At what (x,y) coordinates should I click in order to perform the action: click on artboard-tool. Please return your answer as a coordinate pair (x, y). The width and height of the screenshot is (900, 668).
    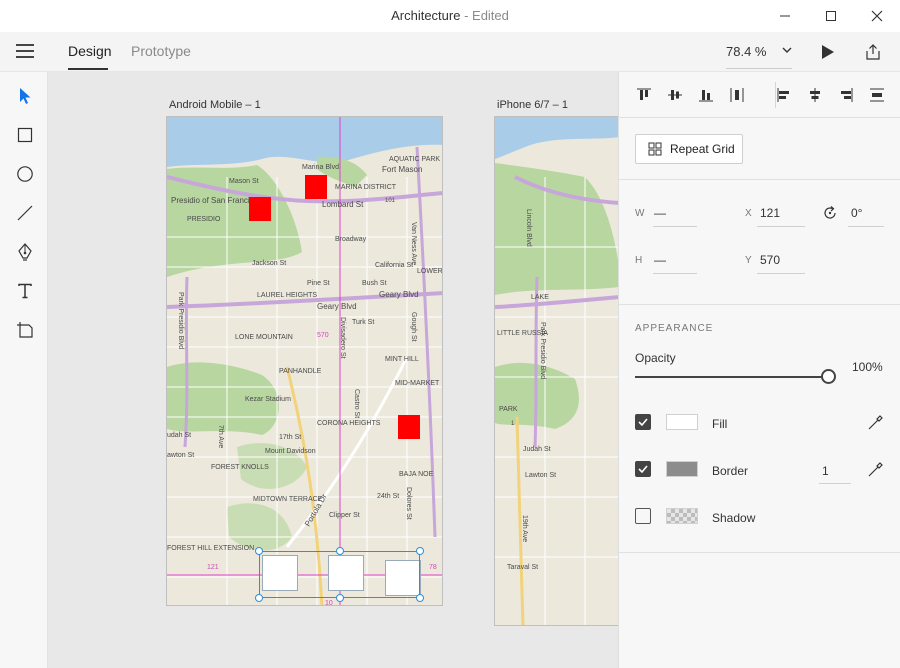
    Looking at the image, I should click on (25, 330).